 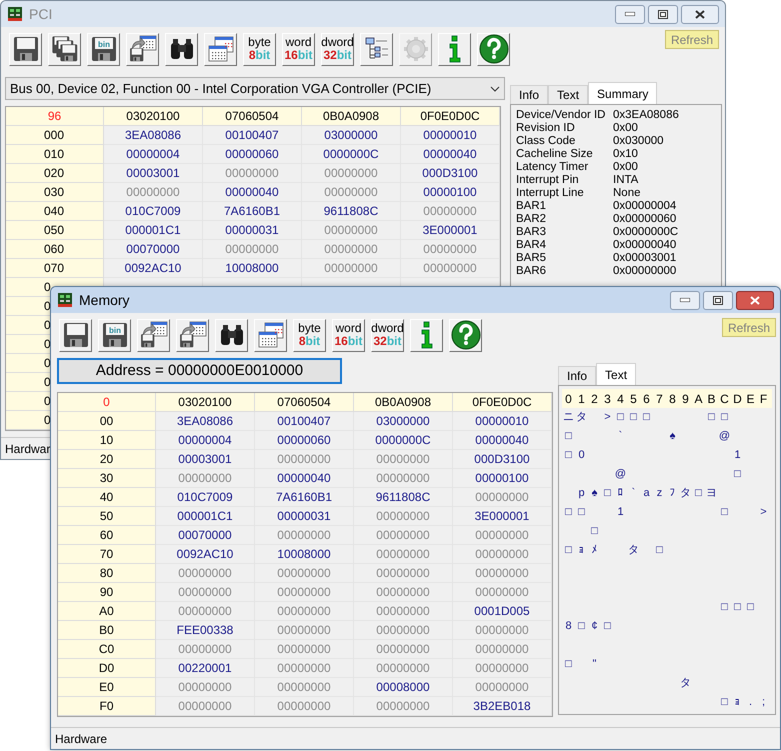 I want to click on text-char: ヨ, so click(x=711, y=494).